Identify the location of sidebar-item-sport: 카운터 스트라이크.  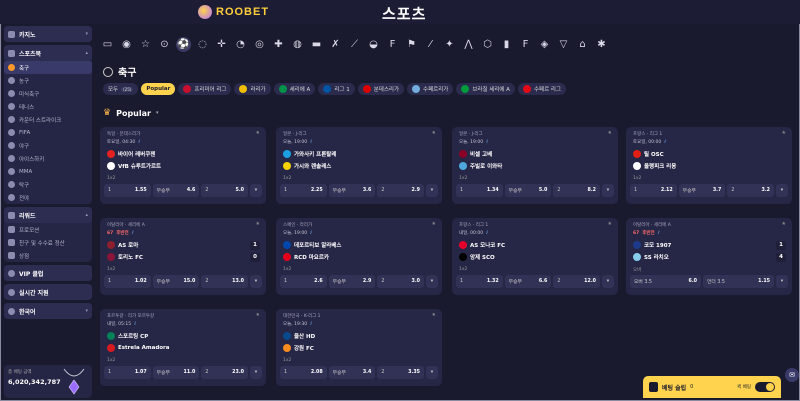
(48, 119).